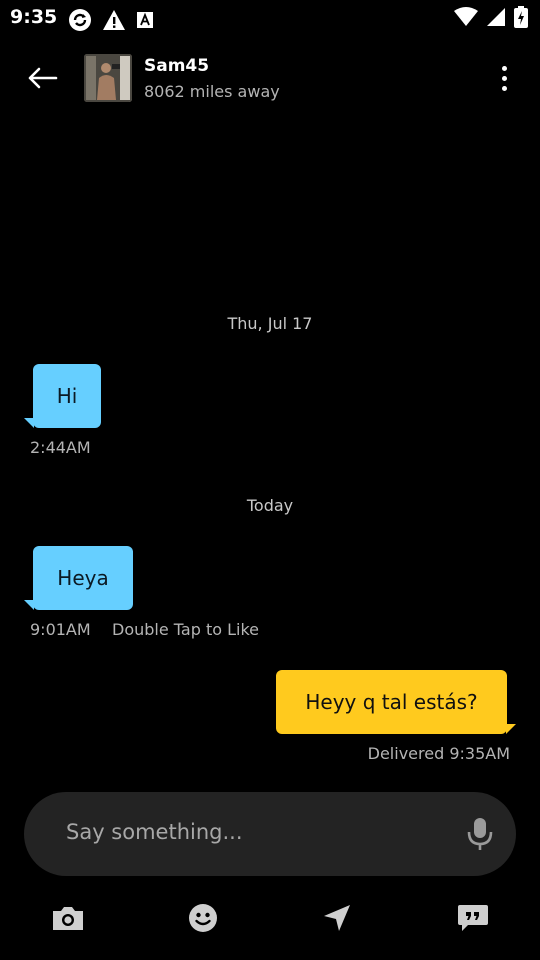 The height and width of the screenshot is (960, 540). Describe the element at coordinates (145, 20) in the screenshot. I see `font-notification-icon` at that location.